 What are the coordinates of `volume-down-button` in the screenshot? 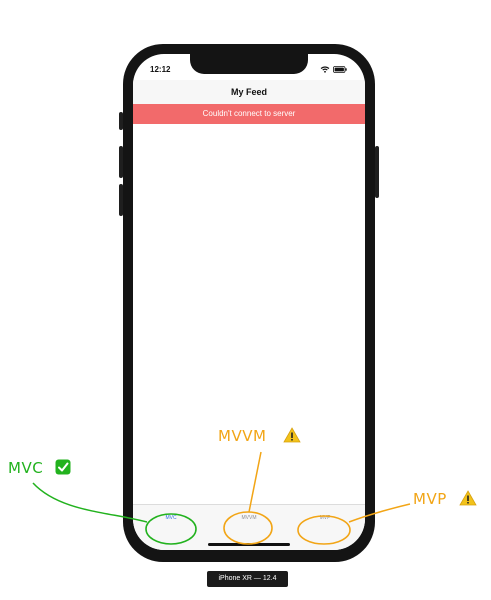 It's located at (121, 200).